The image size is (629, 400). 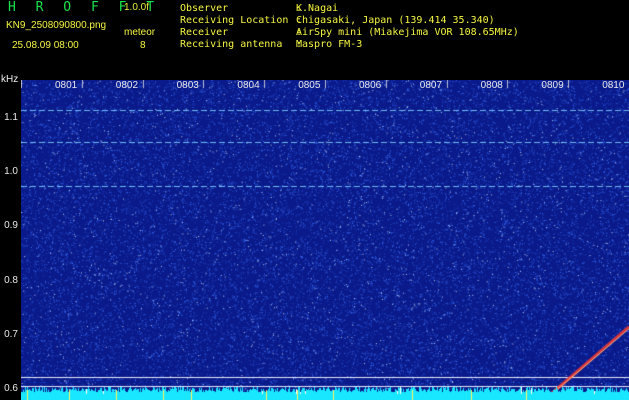 I want to click on y-tick-1.0: 1.0, so click(x=11, y=172).